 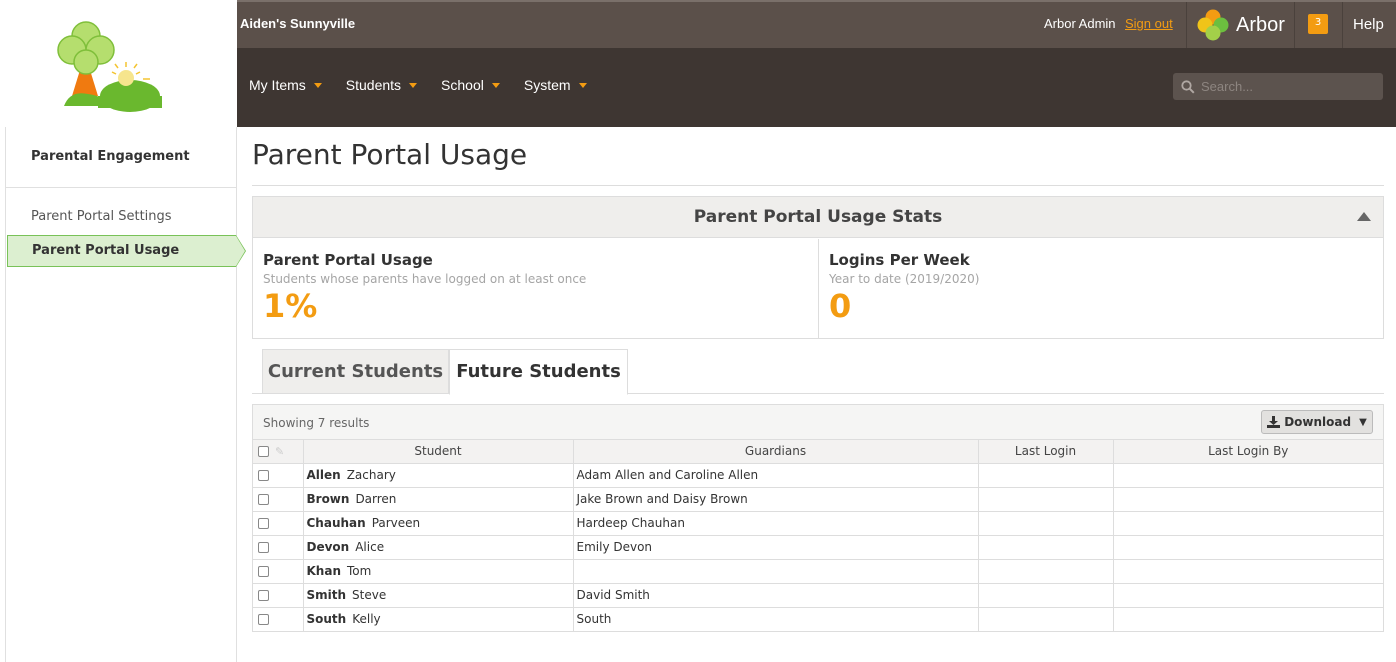 What do you see at coordinates (818, 217) in the screenshot?
I see `stats-panel-header: Parent Portal Usage Stats` at bounding box center [818, 217].